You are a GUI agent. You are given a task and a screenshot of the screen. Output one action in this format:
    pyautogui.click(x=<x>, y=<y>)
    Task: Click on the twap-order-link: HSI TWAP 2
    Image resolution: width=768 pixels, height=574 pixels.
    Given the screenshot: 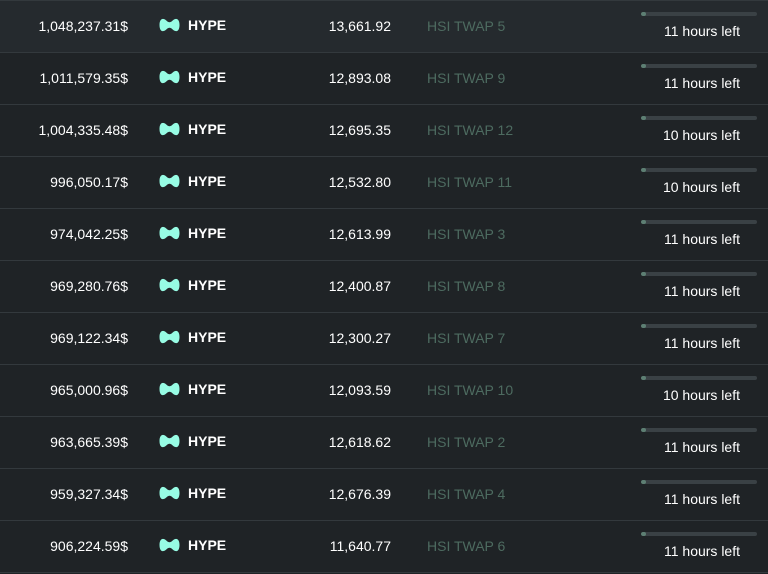 What is the action you would take?
    pyautogui.click(x=466, y=442)
    